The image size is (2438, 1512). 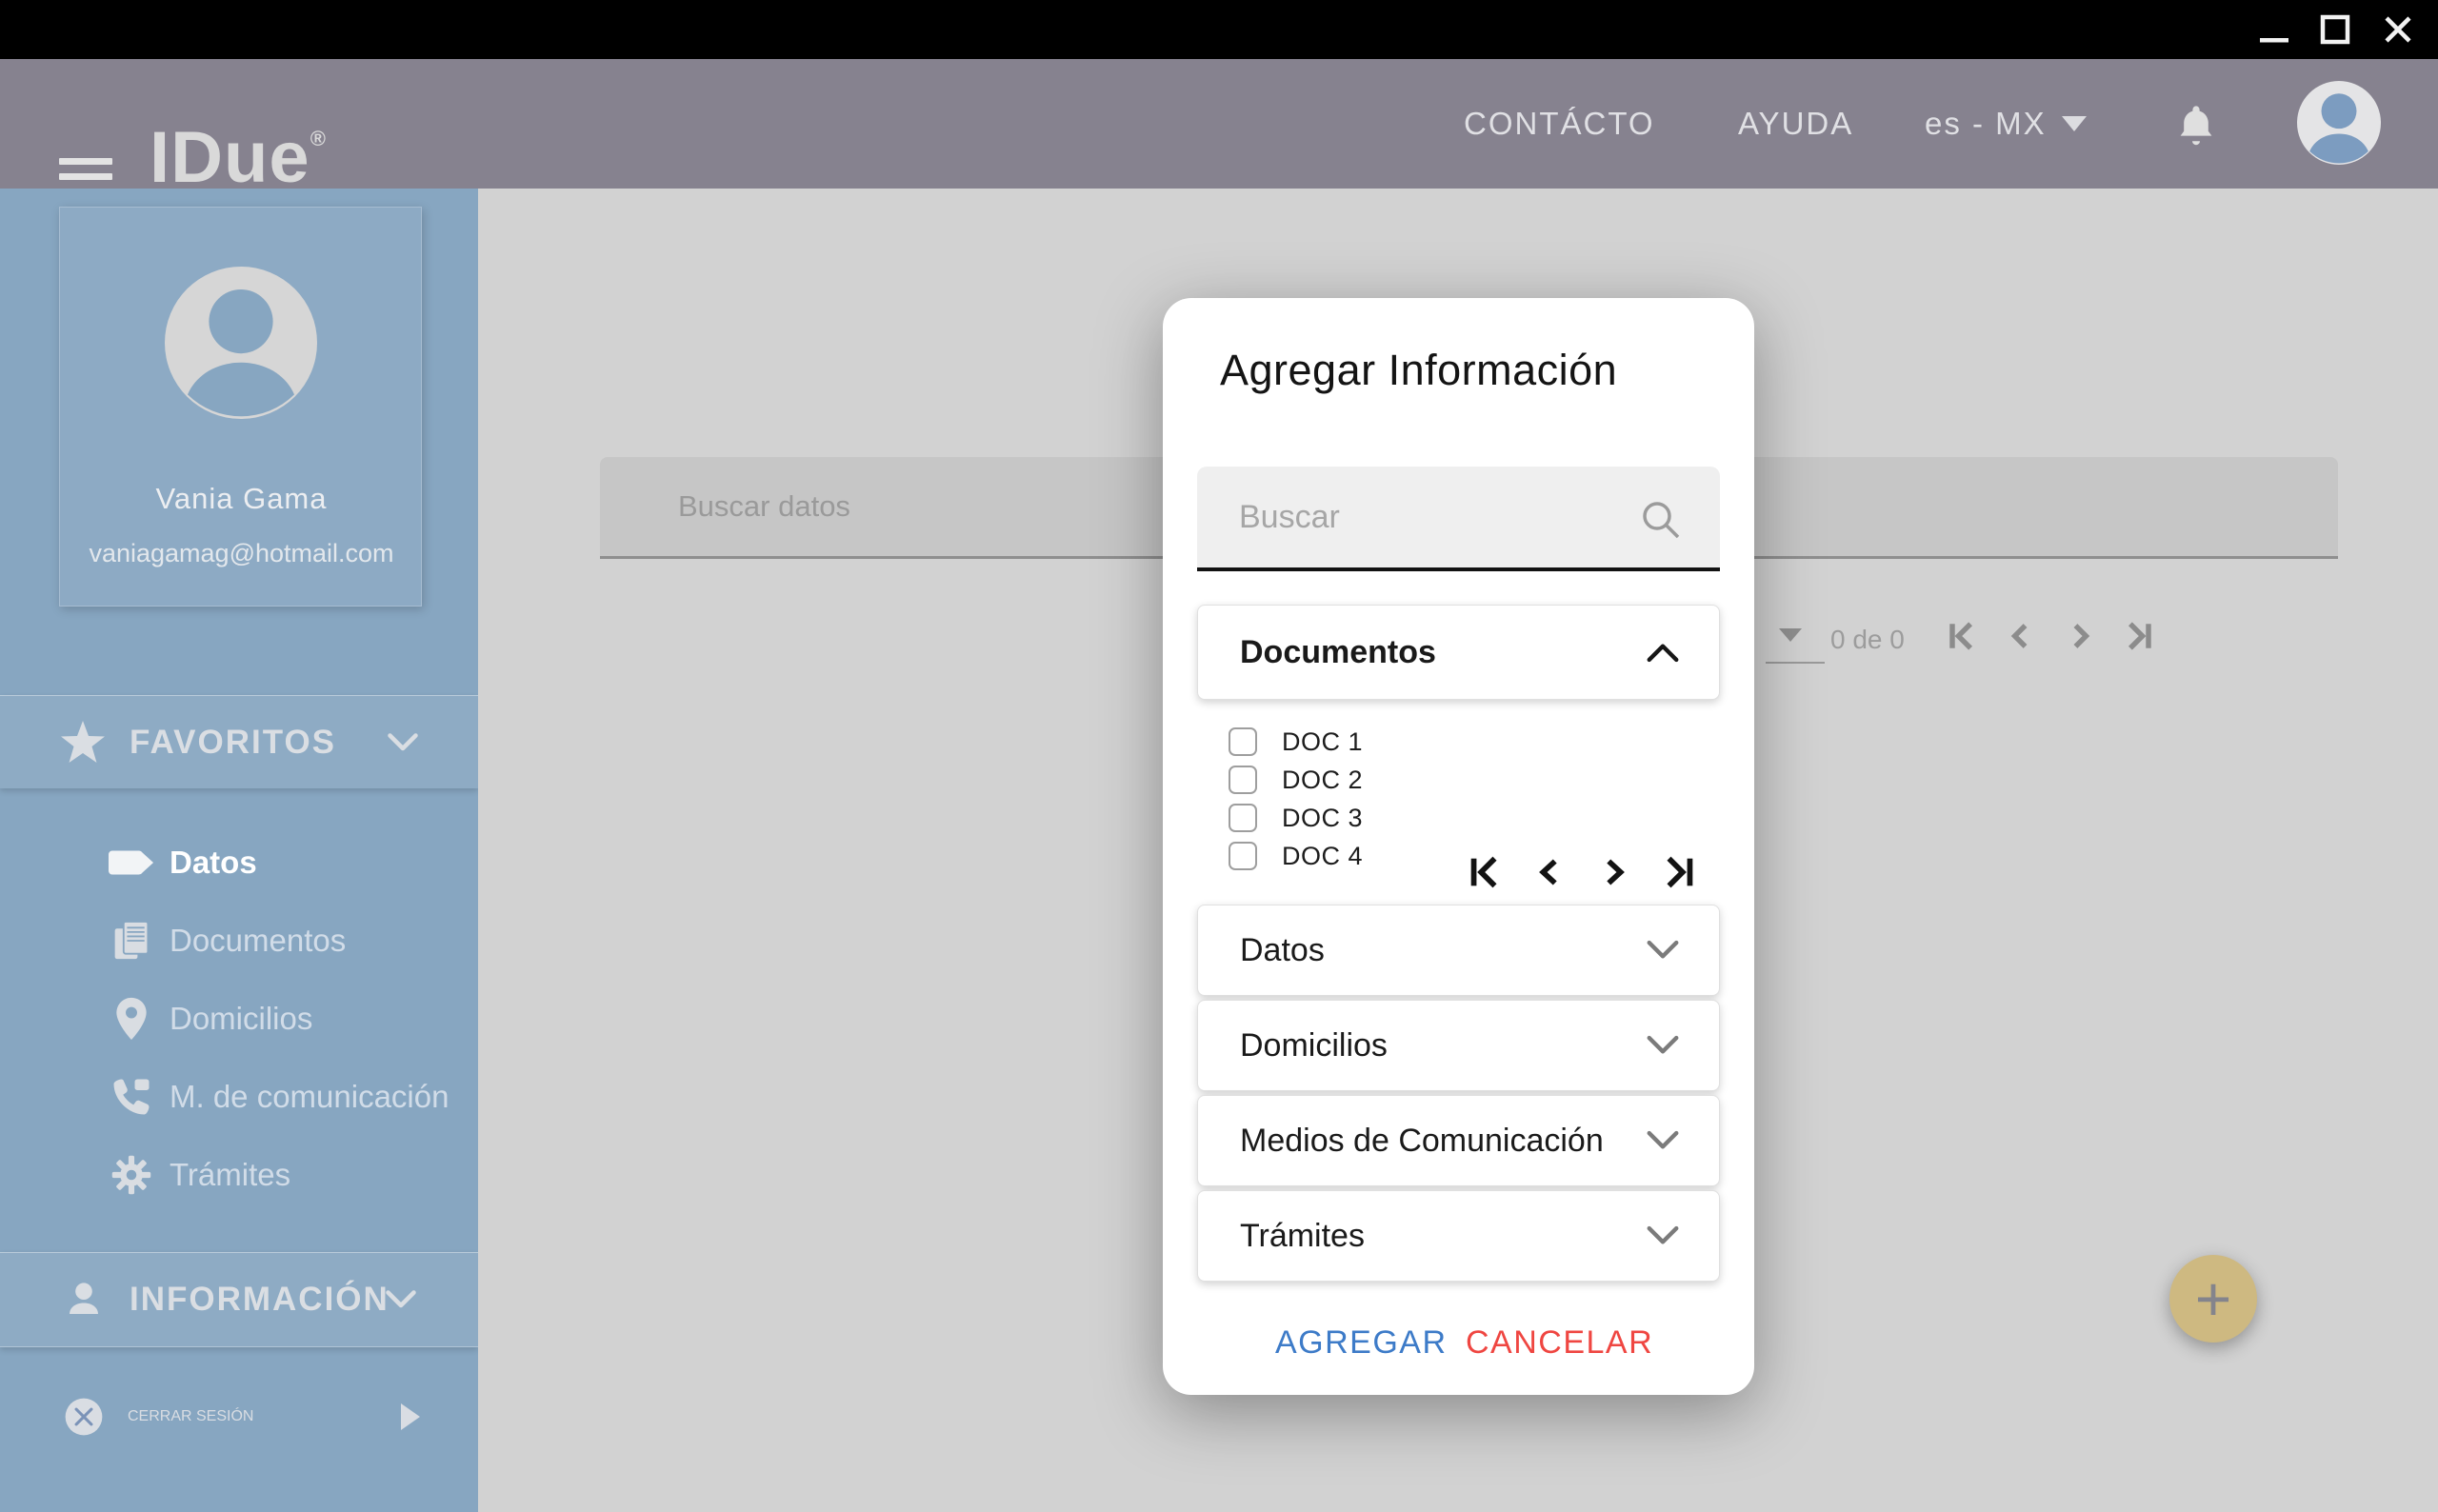 I want to click on sidebar-section-informacion: INFORMACIÓN, so click(x=239, y=1299).